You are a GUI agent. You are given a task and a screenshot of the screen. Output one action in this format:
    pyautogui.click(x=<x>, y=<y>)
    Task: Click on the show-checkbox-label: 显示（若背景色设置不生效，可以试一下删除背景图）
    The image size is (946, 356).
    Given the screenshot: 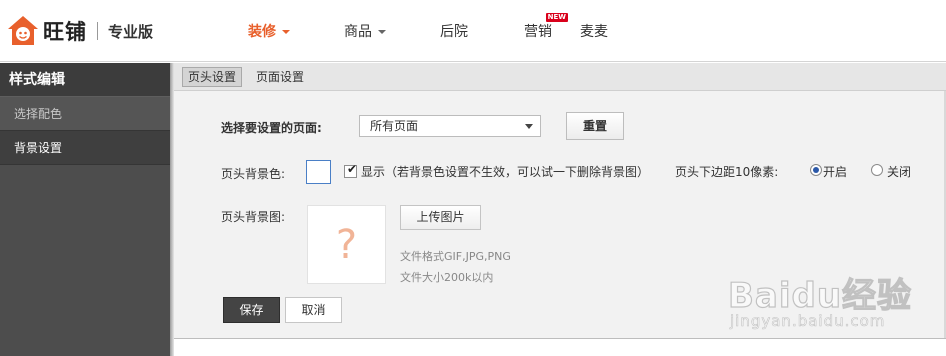 What is the action you would take?
    pyautogui.click(x=505, y=172)
    